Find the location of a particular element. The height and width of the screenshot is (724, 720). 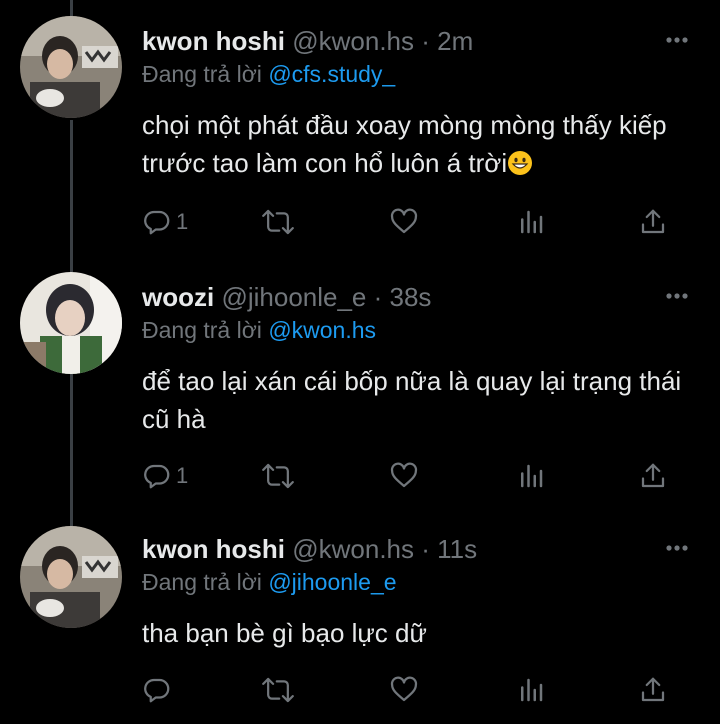

tweet-text: tha bạn bè gì bạo lực dữ is located at coordinates (284, 633).